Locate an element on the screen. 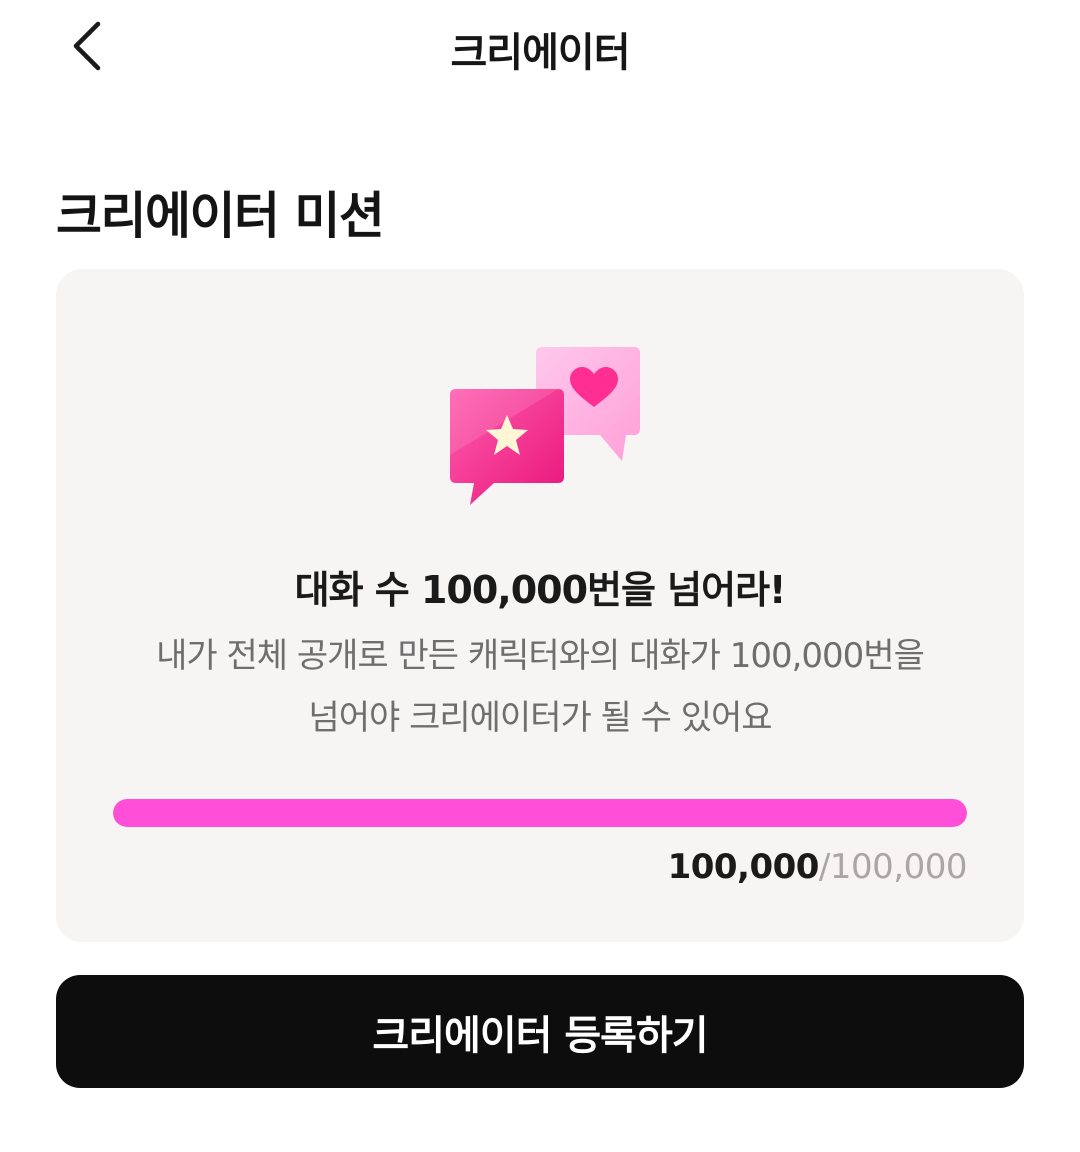 This screenshot has width=1080, height=1152. register-button-label: 크리에이터 등록하기 is located at coordinates (540, 1035).